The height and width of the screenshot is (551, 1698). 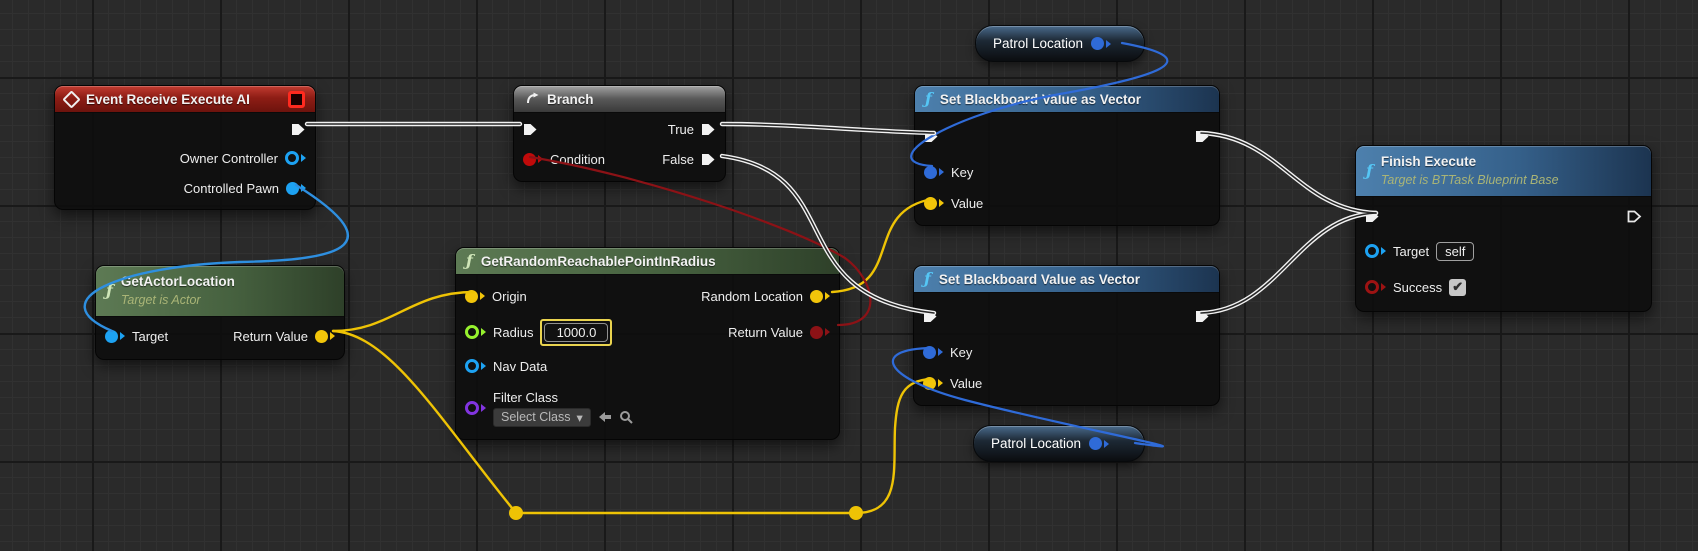 What do you see at coordinates (577, 159) in the screenshot?
I see `pin-label: Condition` at bounding box center [577, 159].